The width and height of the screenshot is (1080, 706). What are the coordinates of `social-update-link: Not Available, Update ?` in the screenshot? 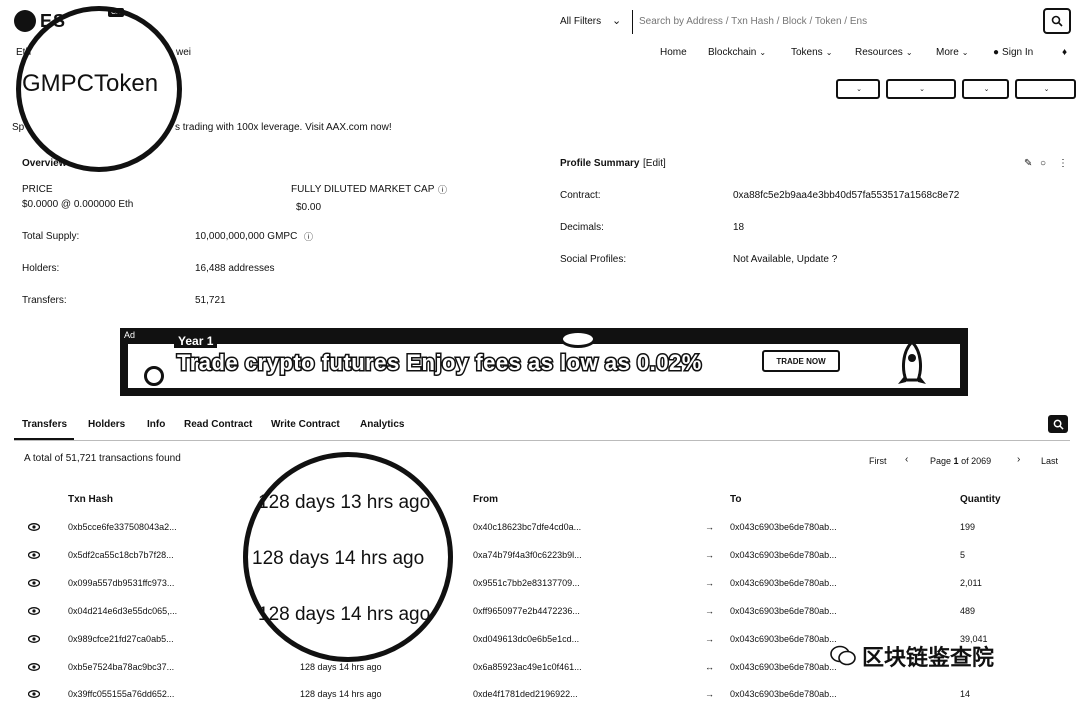 It's located at (785, 259).